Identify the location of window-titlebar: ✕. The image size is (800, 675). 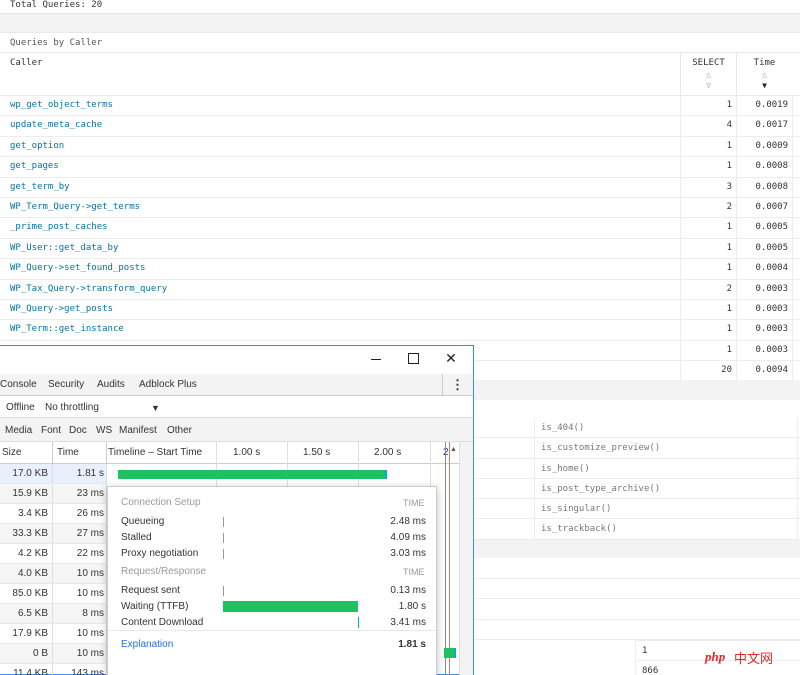
(236, 360).